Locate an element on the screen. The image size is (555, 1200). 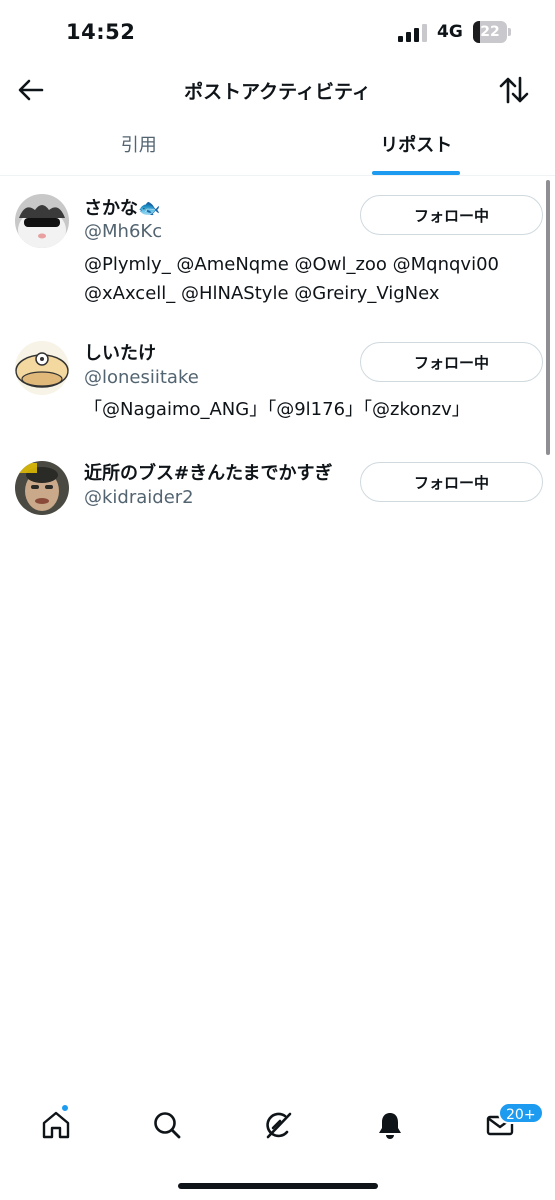
tab-quotes-label: 引用 is located at coordinates (138, 145).